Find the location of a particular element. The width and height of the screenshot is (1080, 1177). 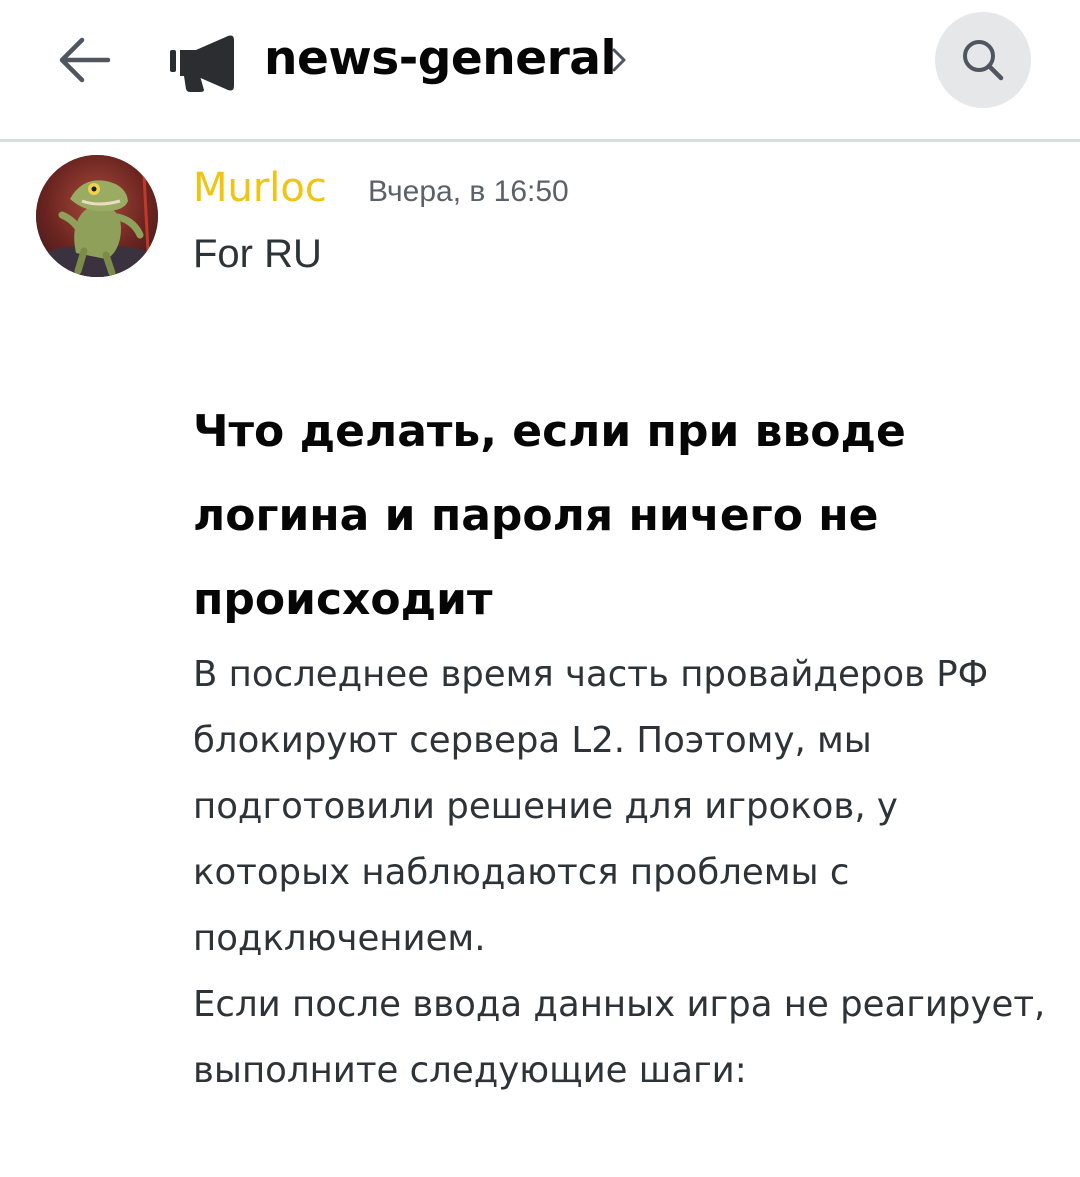

chevron-right-icon is located at coordinates (620, 60).